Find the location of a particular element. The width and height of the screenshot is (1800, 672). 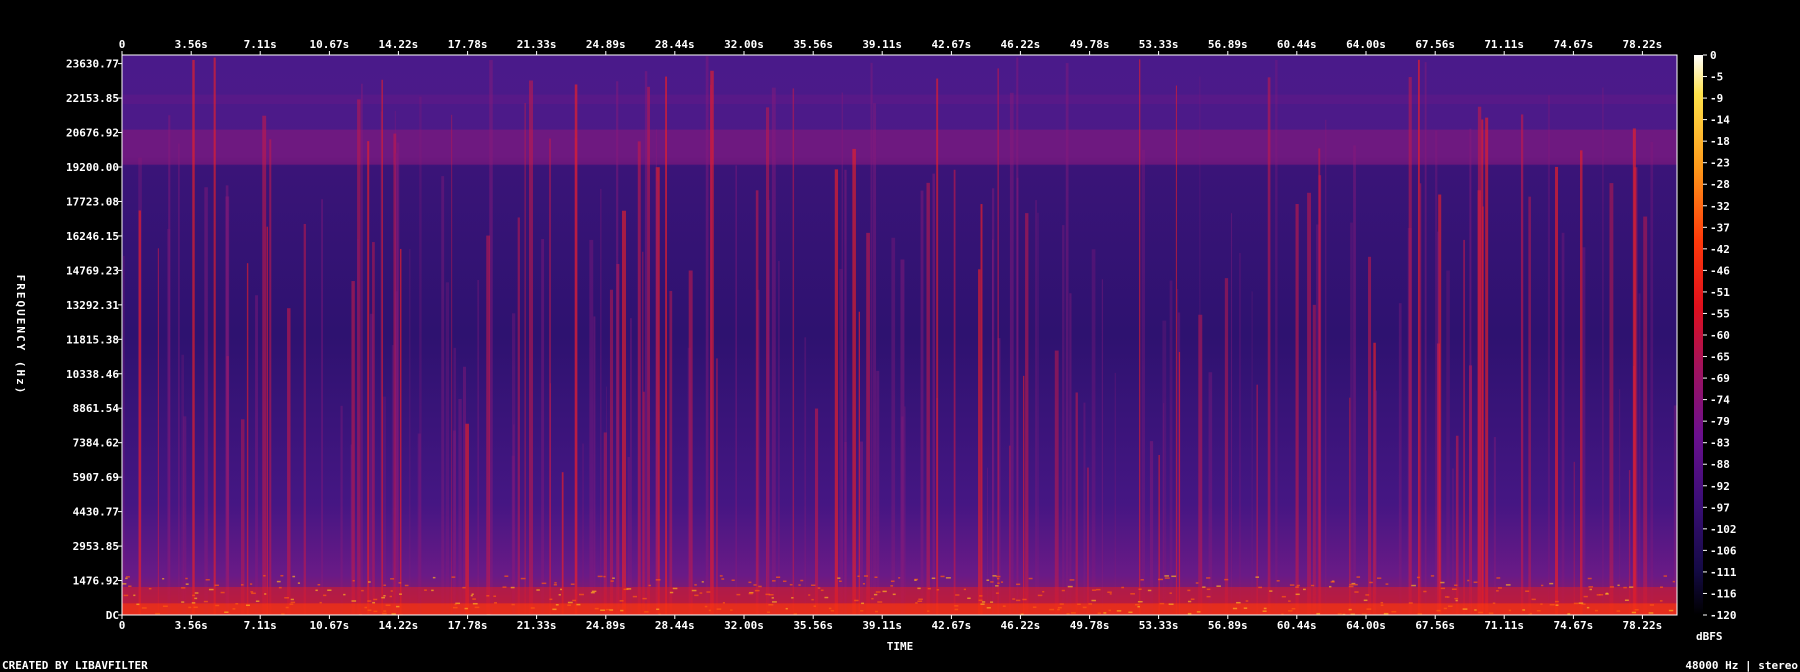

y-tick-label: 10338.46 is located at coordinates (92, 374).